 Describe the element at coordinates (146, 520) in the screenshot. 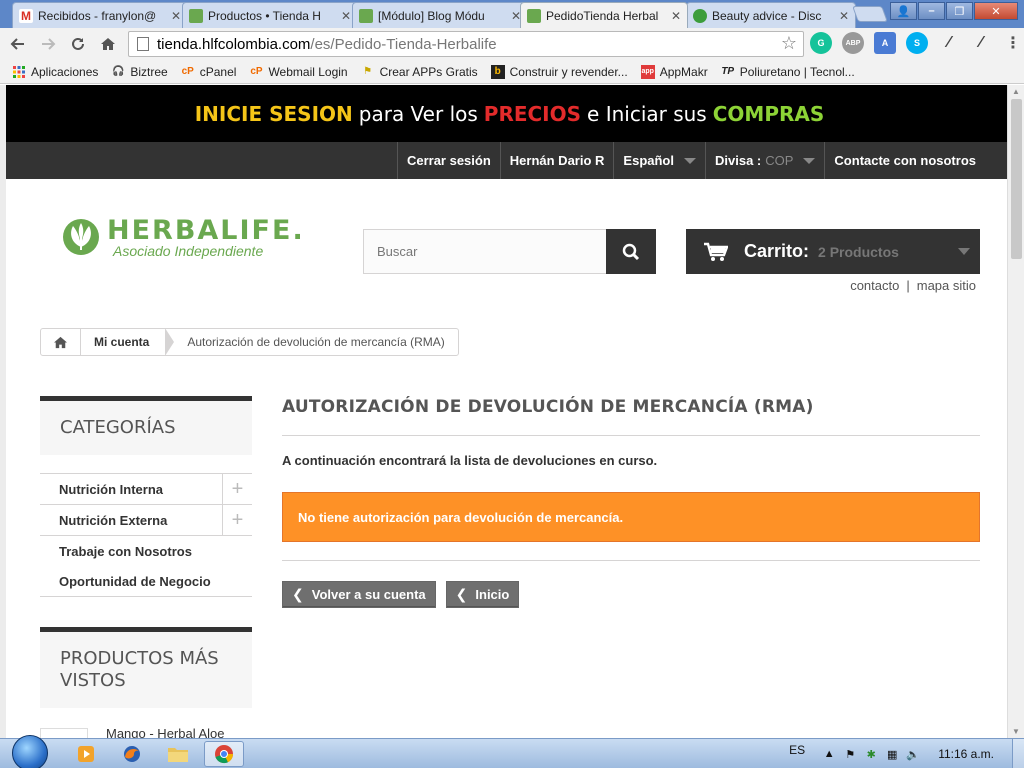

I see `category-item: Nutrición Externa +` at that location.